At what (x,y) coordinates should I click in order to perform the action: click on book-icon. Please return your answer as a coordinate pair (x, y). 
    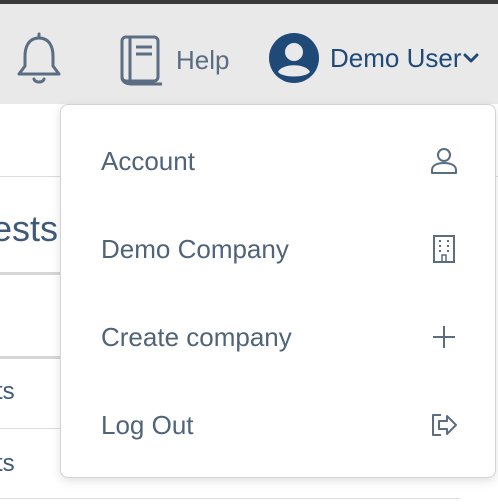
    Looking at the image, I should click on (141, 60).